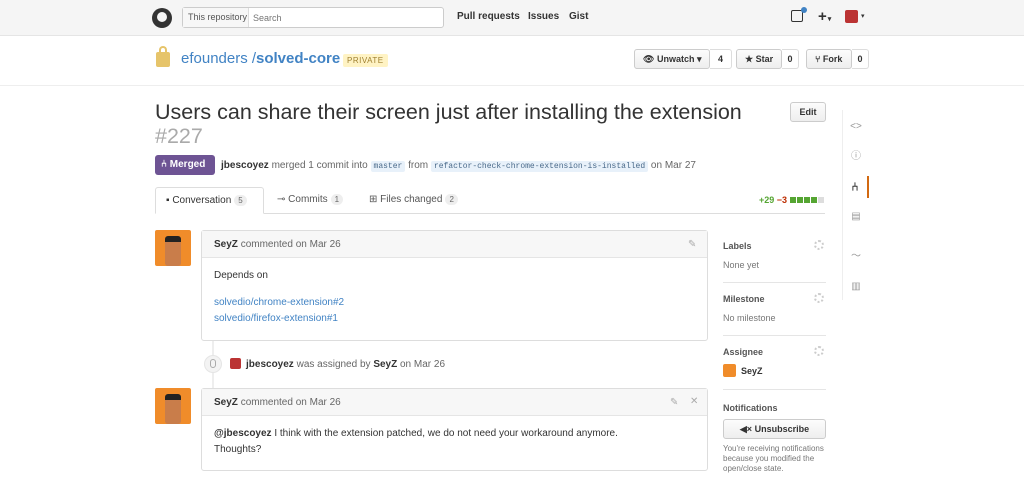 The height and width of the screenshot is (487, 1024). Describe the element at coordinates (373, 199) in the screenshot. I see `diff-icon: ⊞` at that location.